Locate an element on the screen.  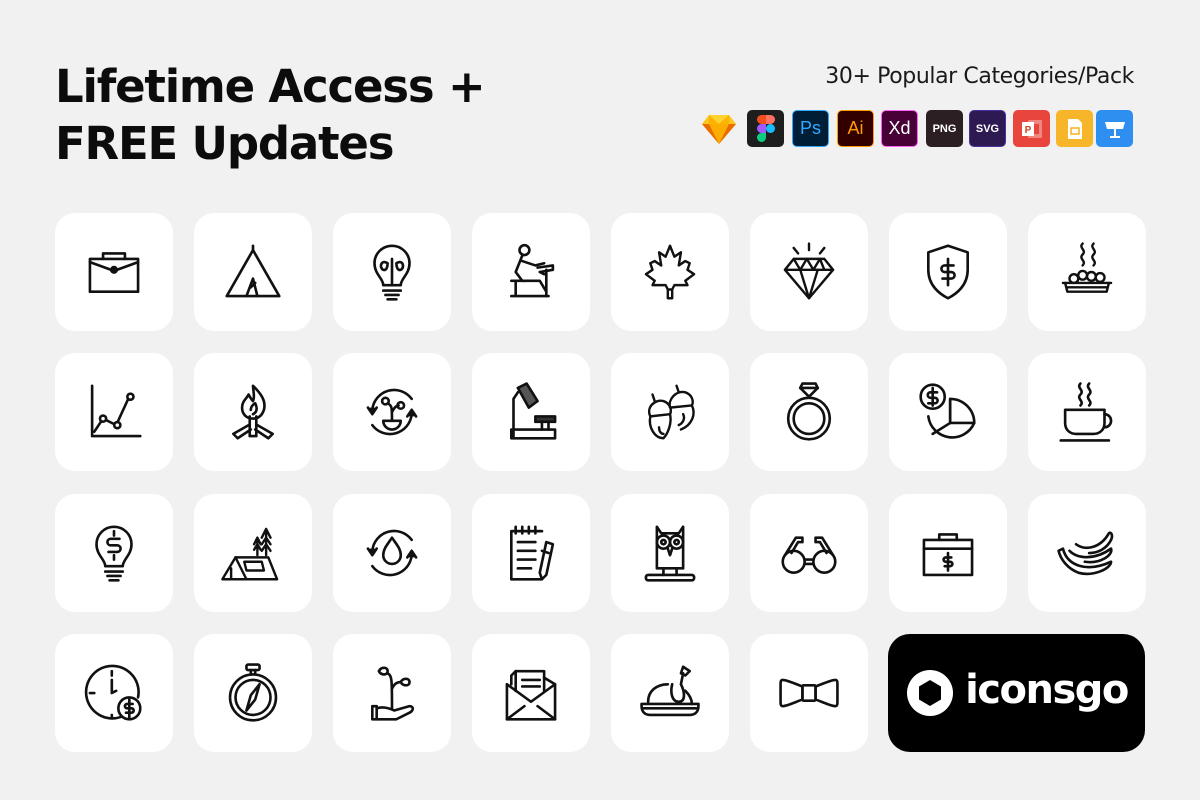
shield-dollar-icon is located at coordinates (948, 272).